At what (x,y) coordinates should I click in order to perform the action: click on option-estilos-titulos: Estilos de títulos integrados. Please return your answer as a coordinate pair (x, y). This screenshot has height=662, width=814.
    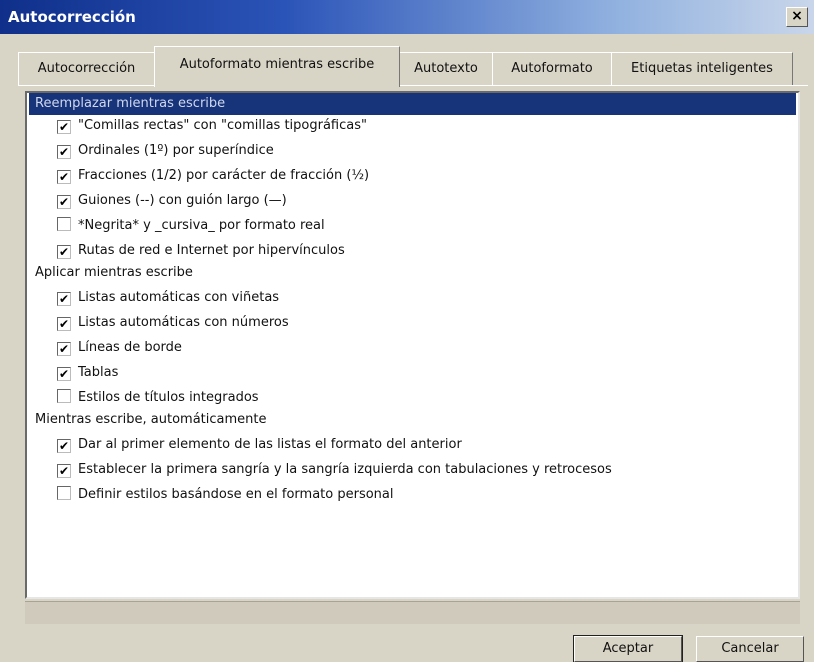
    Looking at the image, I should click on (158, 398).